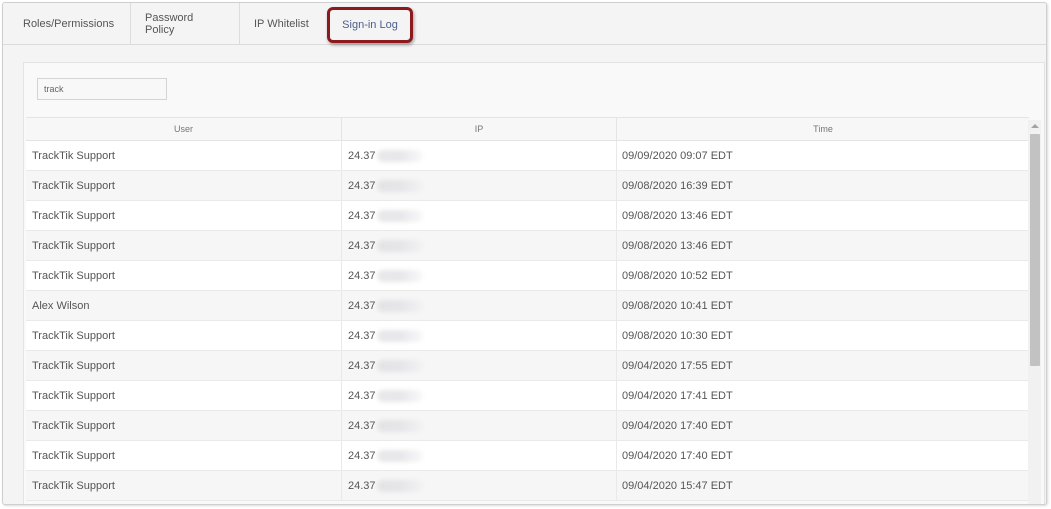  Describe the element at coordinates (185, 23) in the screenshot. I see `tab-password-policy: Password Policy` at that location.